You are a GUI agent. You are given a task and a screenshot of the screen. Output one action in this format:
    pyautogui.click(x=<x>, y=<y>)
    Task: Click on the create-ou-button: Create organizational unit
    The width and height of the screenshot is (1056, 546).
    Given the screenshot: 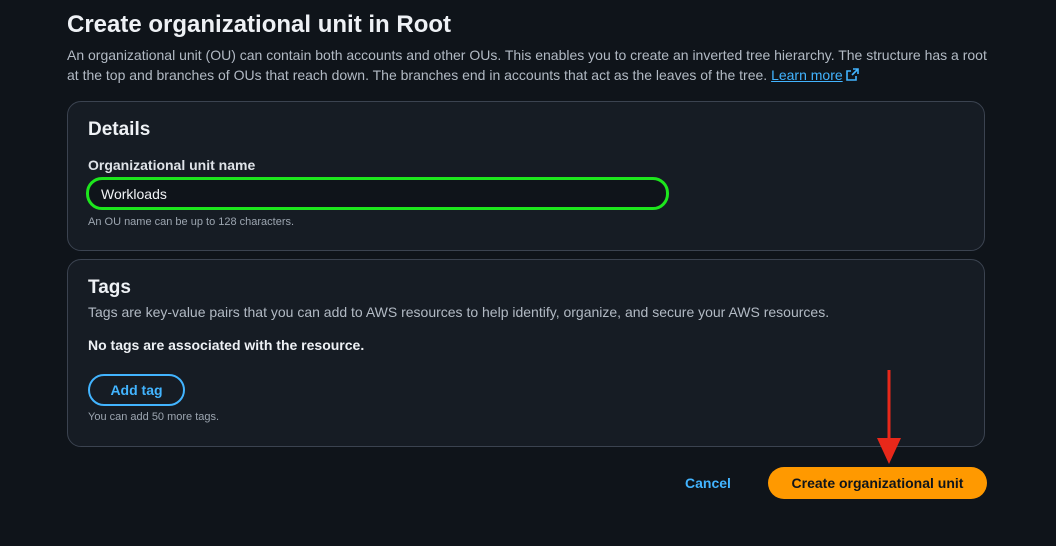 What is the action you would take?
    pyautogui.click(x=877, y=483)
    